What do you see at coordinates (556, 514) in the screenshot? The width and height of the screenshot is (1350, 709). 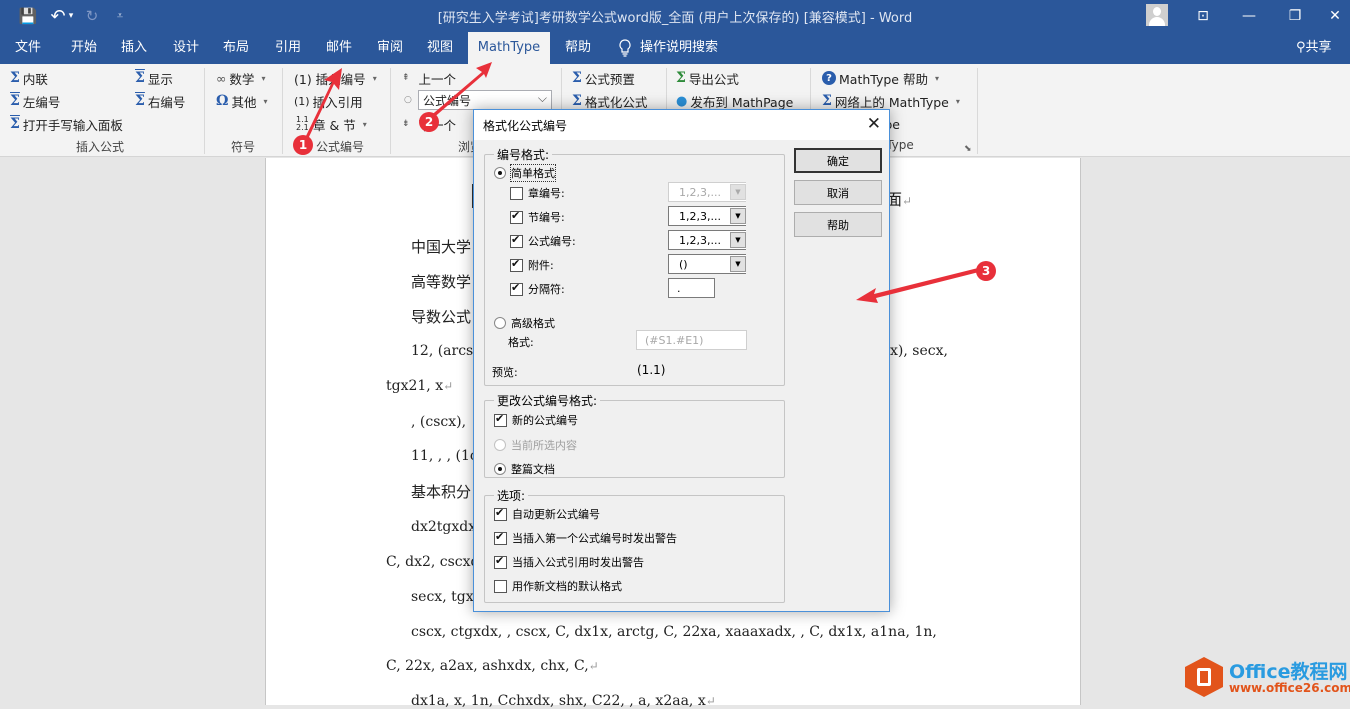 I see `checkbox-label: 自动更新公式编号` at bounding box center [556, 514].